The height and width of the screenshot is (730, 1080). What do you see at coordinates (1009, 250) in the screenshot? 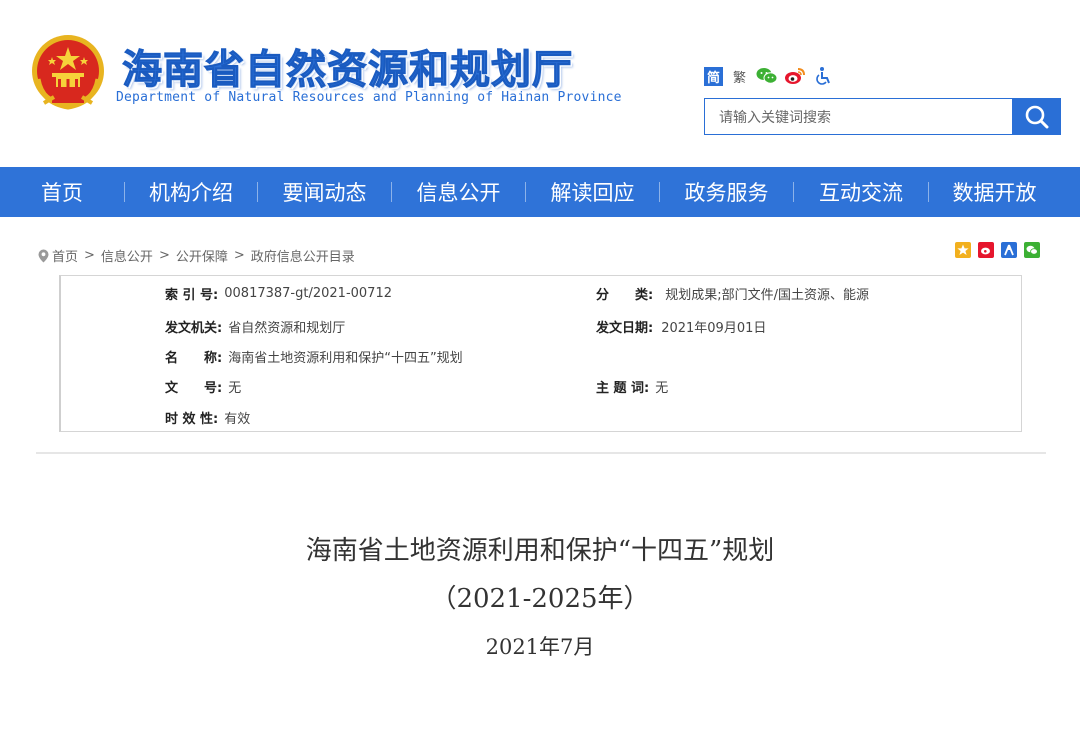
I see `renren-share-icon` at bounding box center [1009, 250].